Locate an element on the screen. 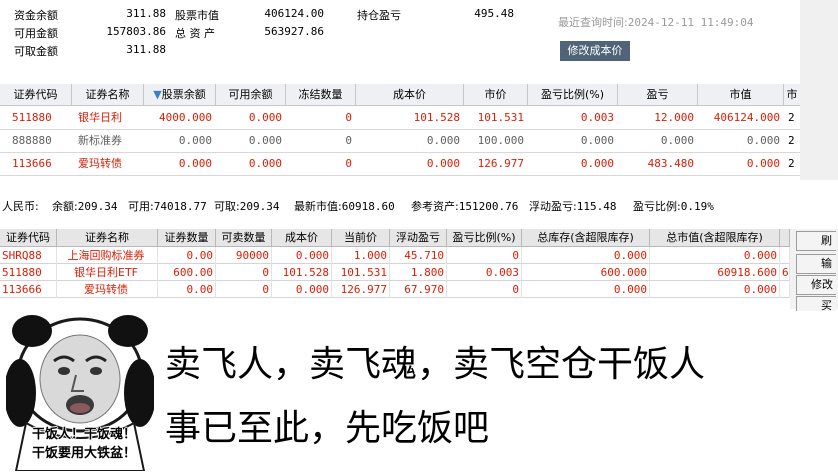 Image resolution: width=838 pixels, height=474 pixels. rmb-available-value: 74018.77 is located at coordinates (180, 206).